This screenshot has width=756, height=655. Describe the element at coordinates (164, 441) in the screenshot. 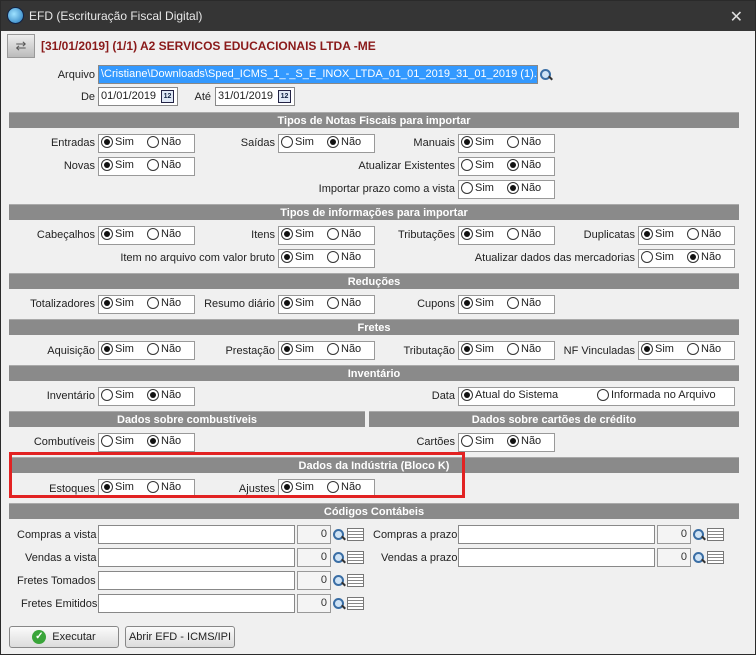

I see `combutiveis-nao-option: Não` at that location.